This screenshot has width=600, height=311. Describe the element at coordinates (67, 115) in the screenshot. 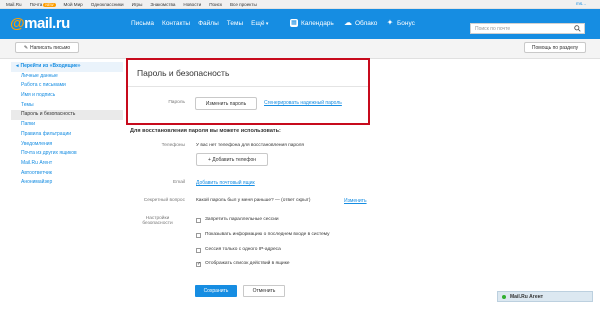

I see `sidebar-item-security: Пароль и безопасность` at that location.